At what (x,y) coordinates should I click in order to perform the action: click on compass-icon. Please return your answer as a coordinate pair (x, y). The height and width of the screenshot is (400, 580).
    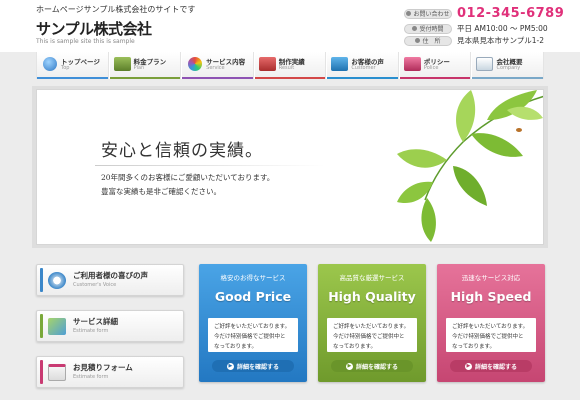
    Looking at the image, I should click on (57, 280).